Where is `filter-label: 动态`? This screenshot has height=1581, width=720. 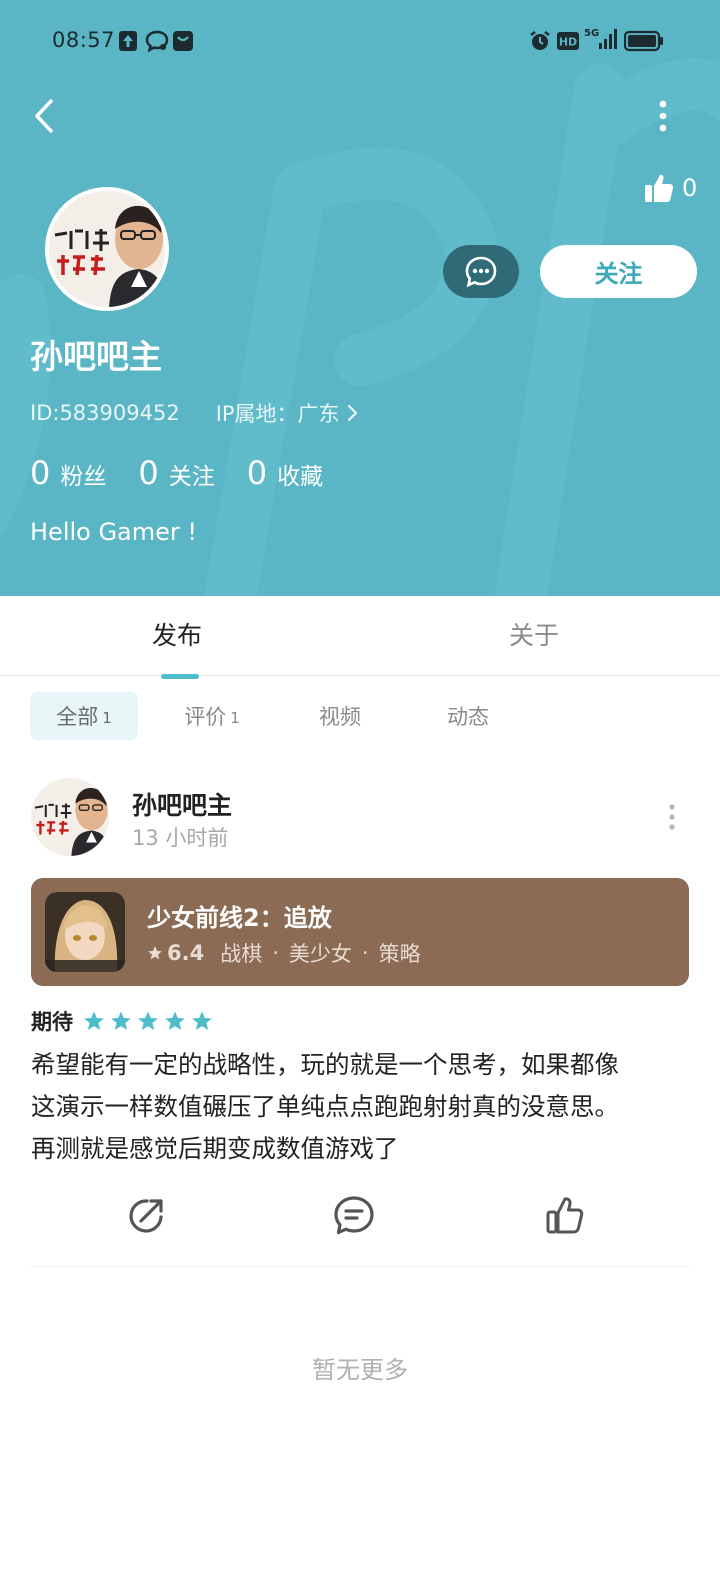
filter-label: 动态 is located at coordinates (468, 717).